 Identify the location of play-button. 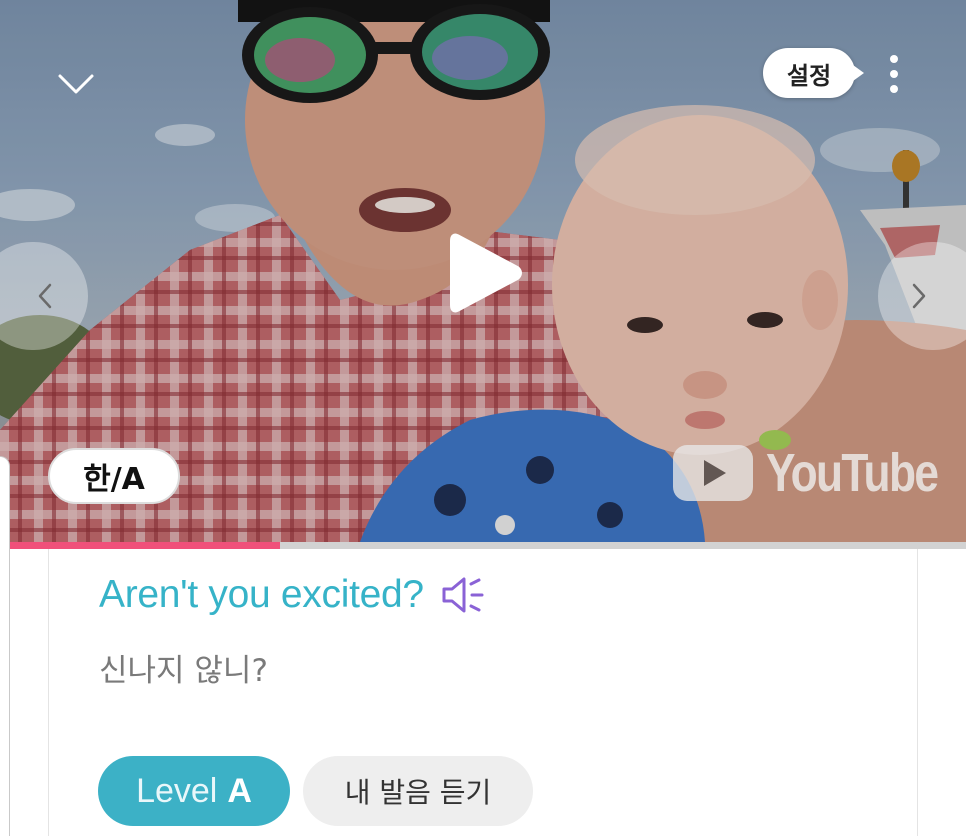
(485, 273).